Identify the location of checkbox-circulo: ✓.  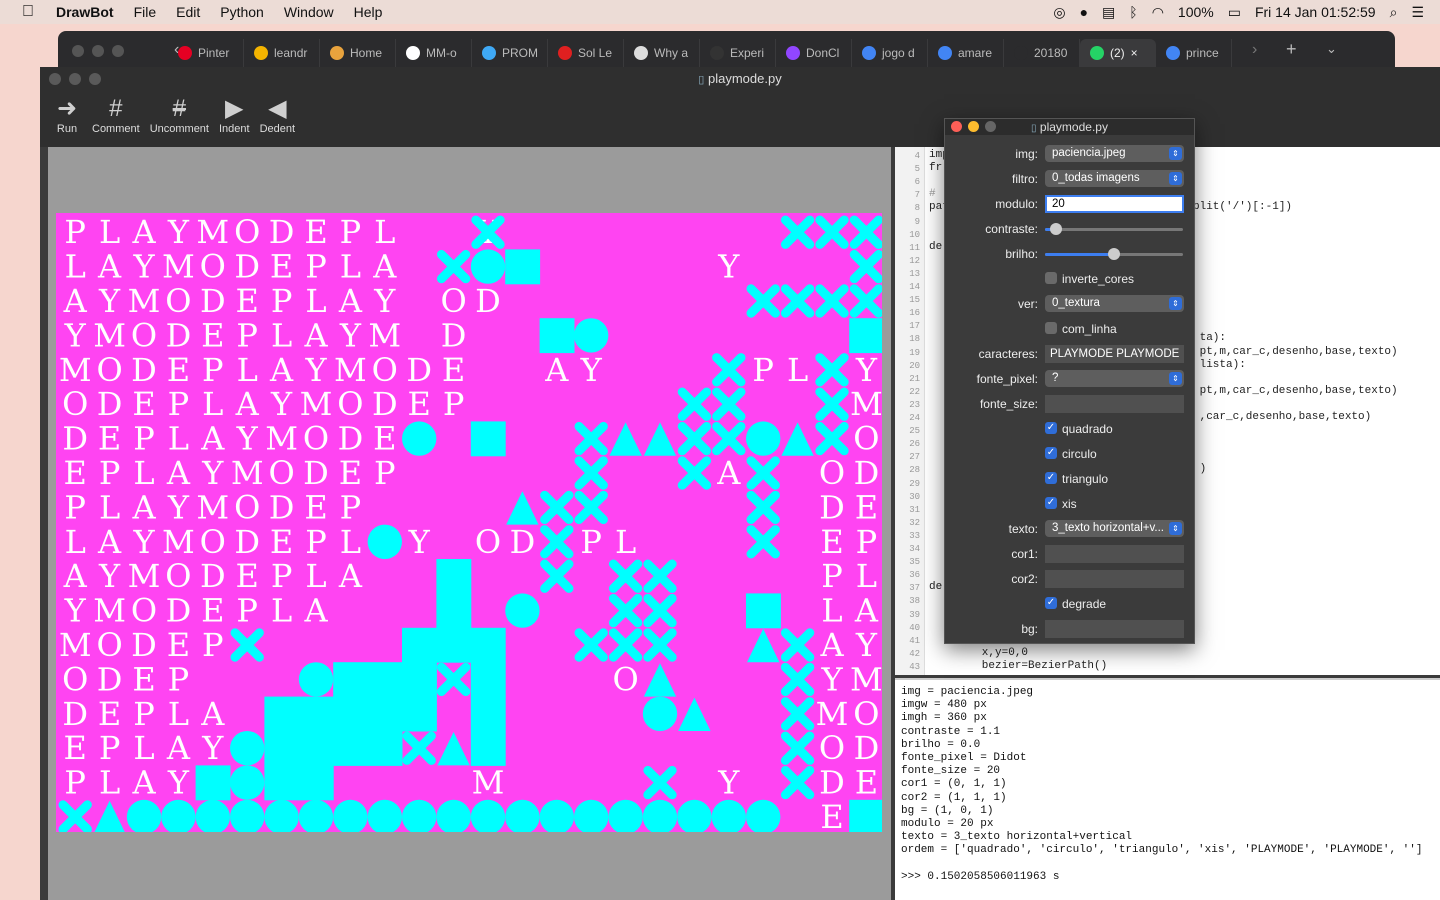
(1051, 453).